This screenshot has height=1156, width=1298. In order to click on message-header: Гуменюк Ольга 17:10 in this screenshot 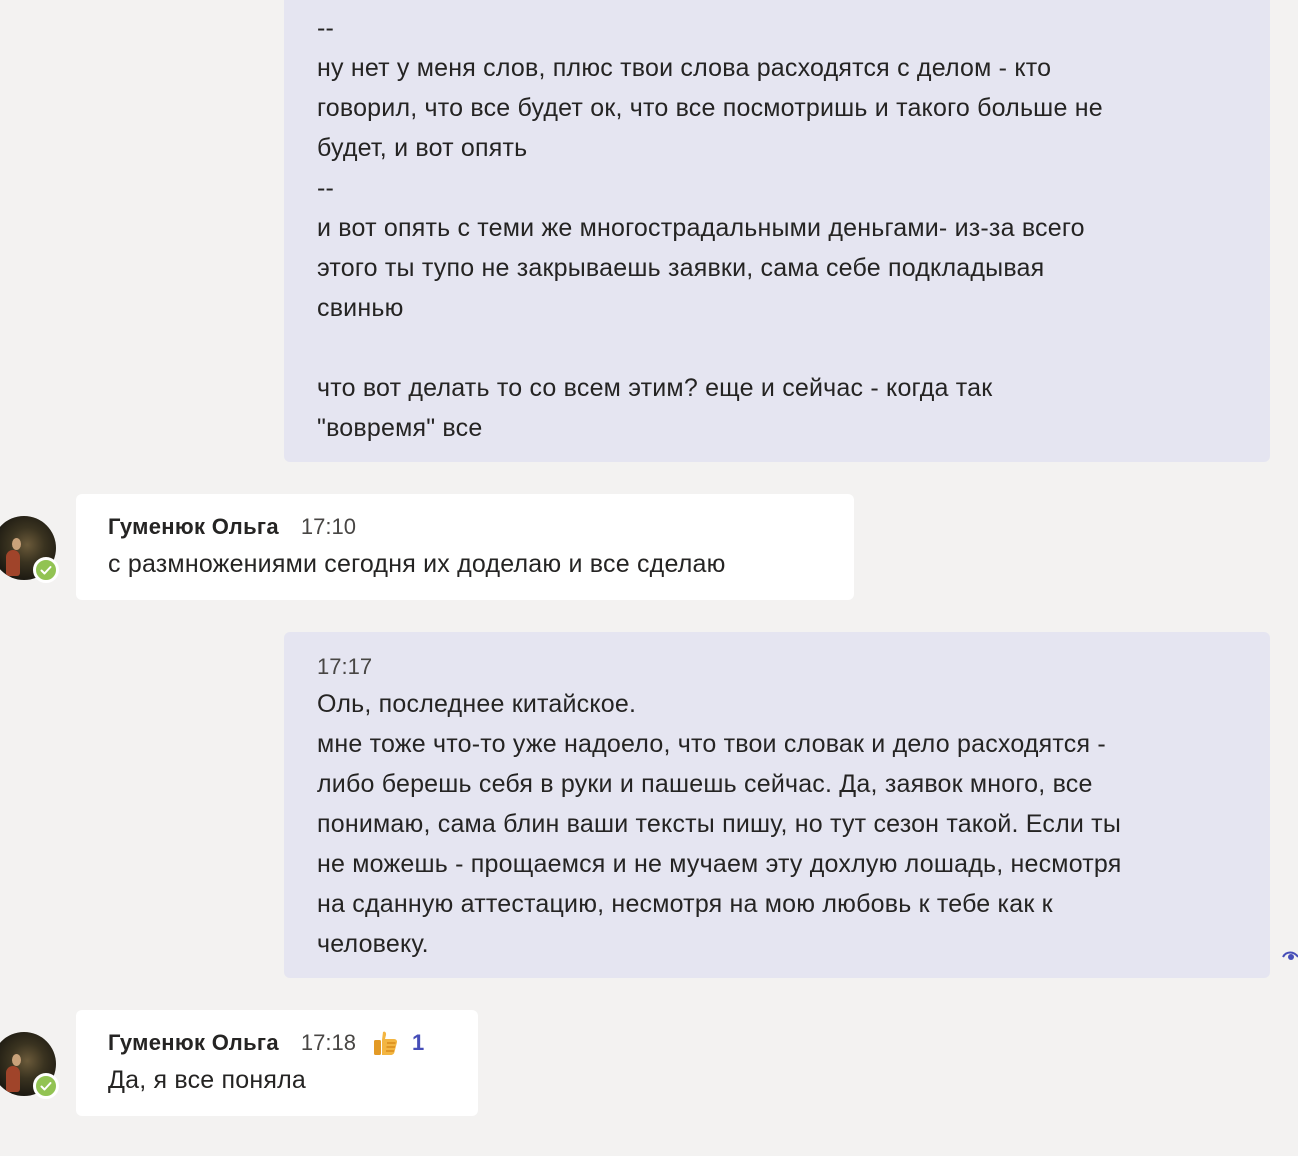, I will do `click(465, 527)`.